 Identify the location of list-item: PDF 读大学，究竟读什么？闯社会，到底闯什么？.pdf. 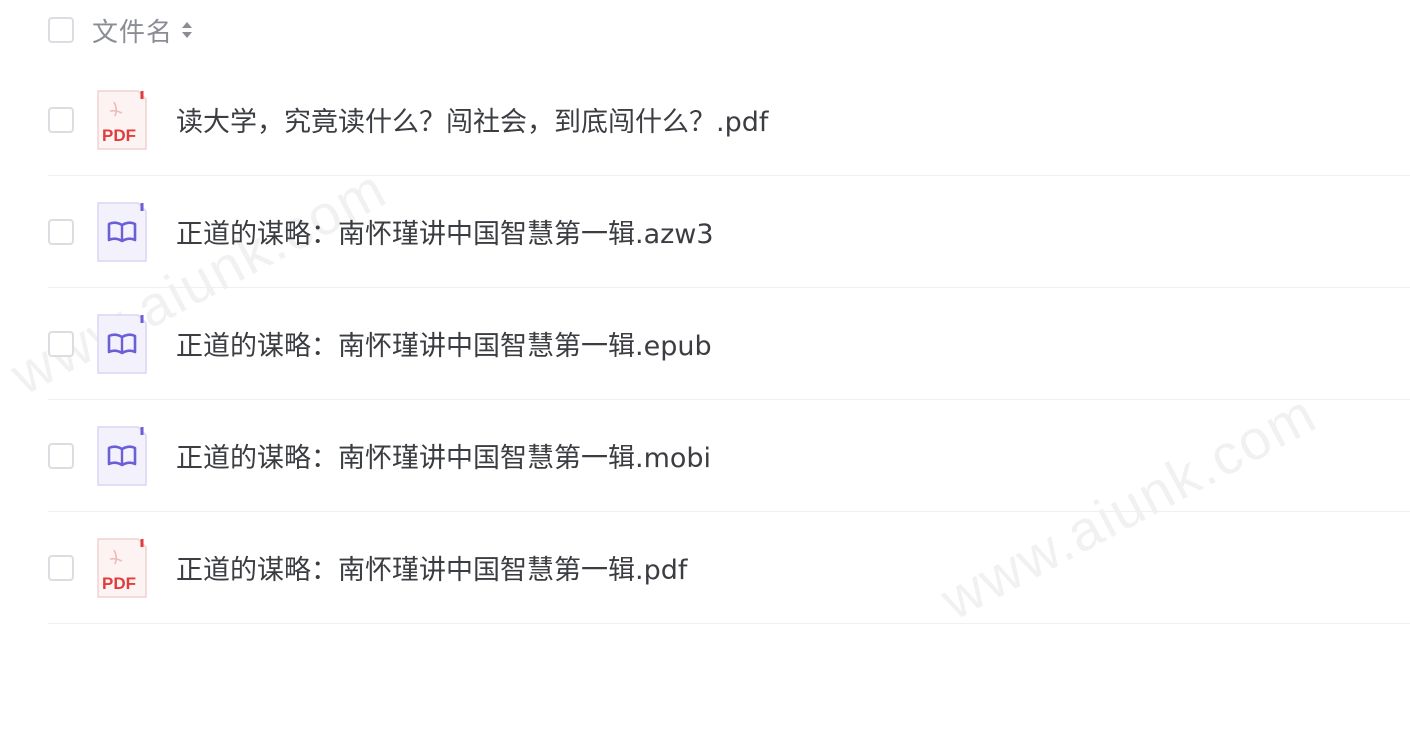
(729, 120).